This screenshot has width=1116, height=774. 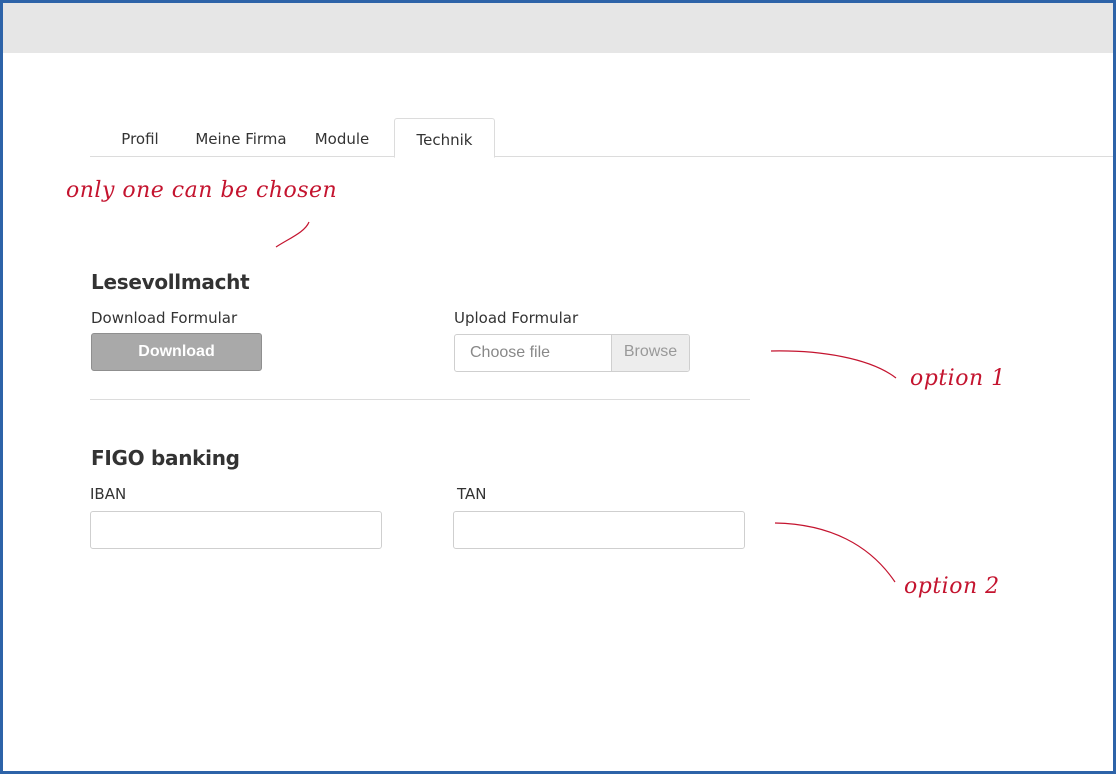 I want to click on annotation-option-2: option 2, so click(x=952, y=586).